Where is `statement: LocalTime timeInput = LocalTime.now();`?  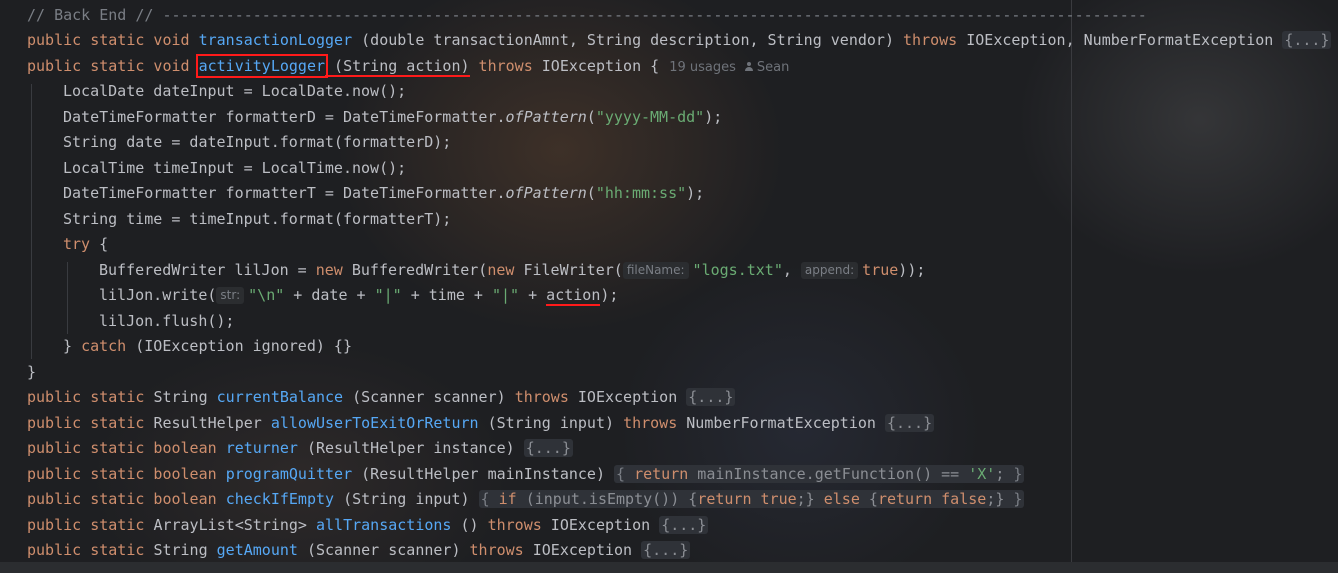
statement: LocalTime timeInput = LocalTime.now(); is located at coordinates (235, 168).